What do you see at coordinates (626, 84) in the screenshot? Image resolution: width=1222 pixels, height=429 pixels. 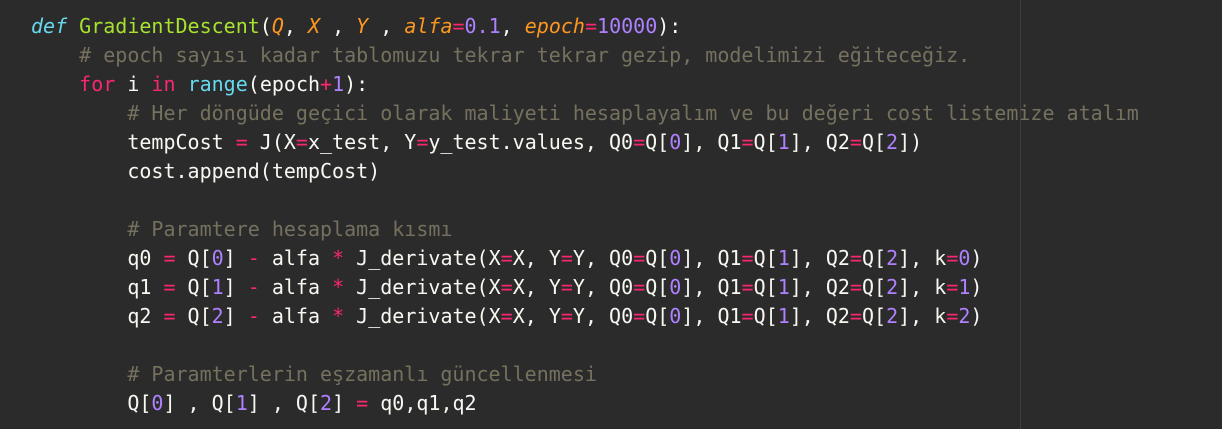 I see `code-line-3: for i in range(epoch+1):` at bounding box center [626, 84].